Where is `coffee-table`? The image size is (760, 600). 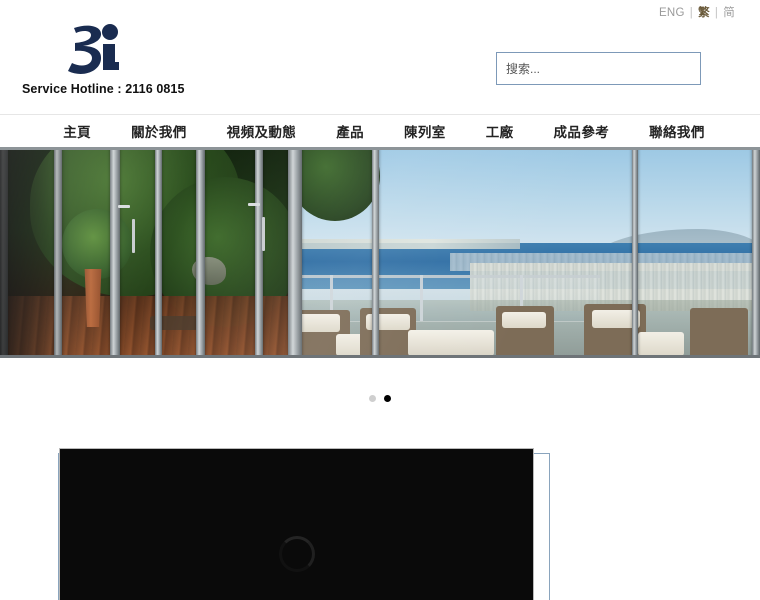
coffee-table is located at coordinates (451, 343).